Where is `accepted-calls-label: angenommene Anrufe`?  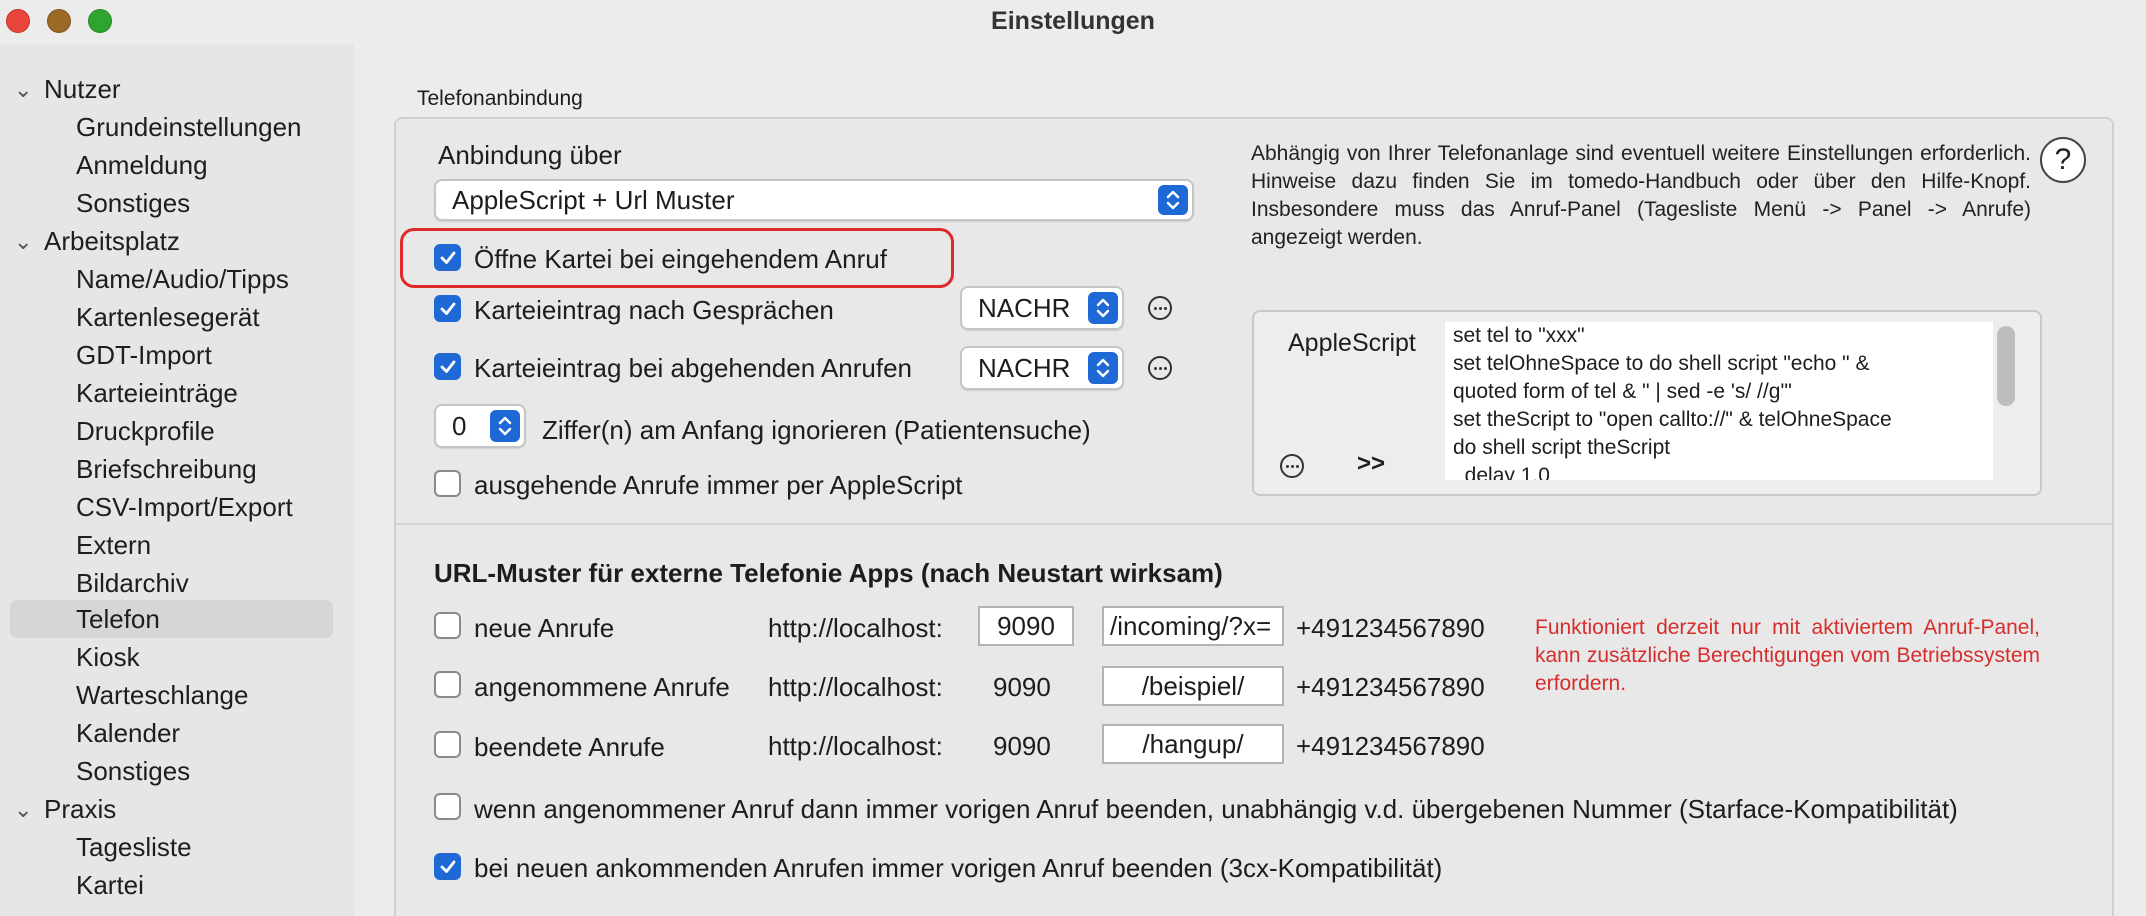
accepted-calls-label: angenommene Anrufe is located at coordinates (602, 687).